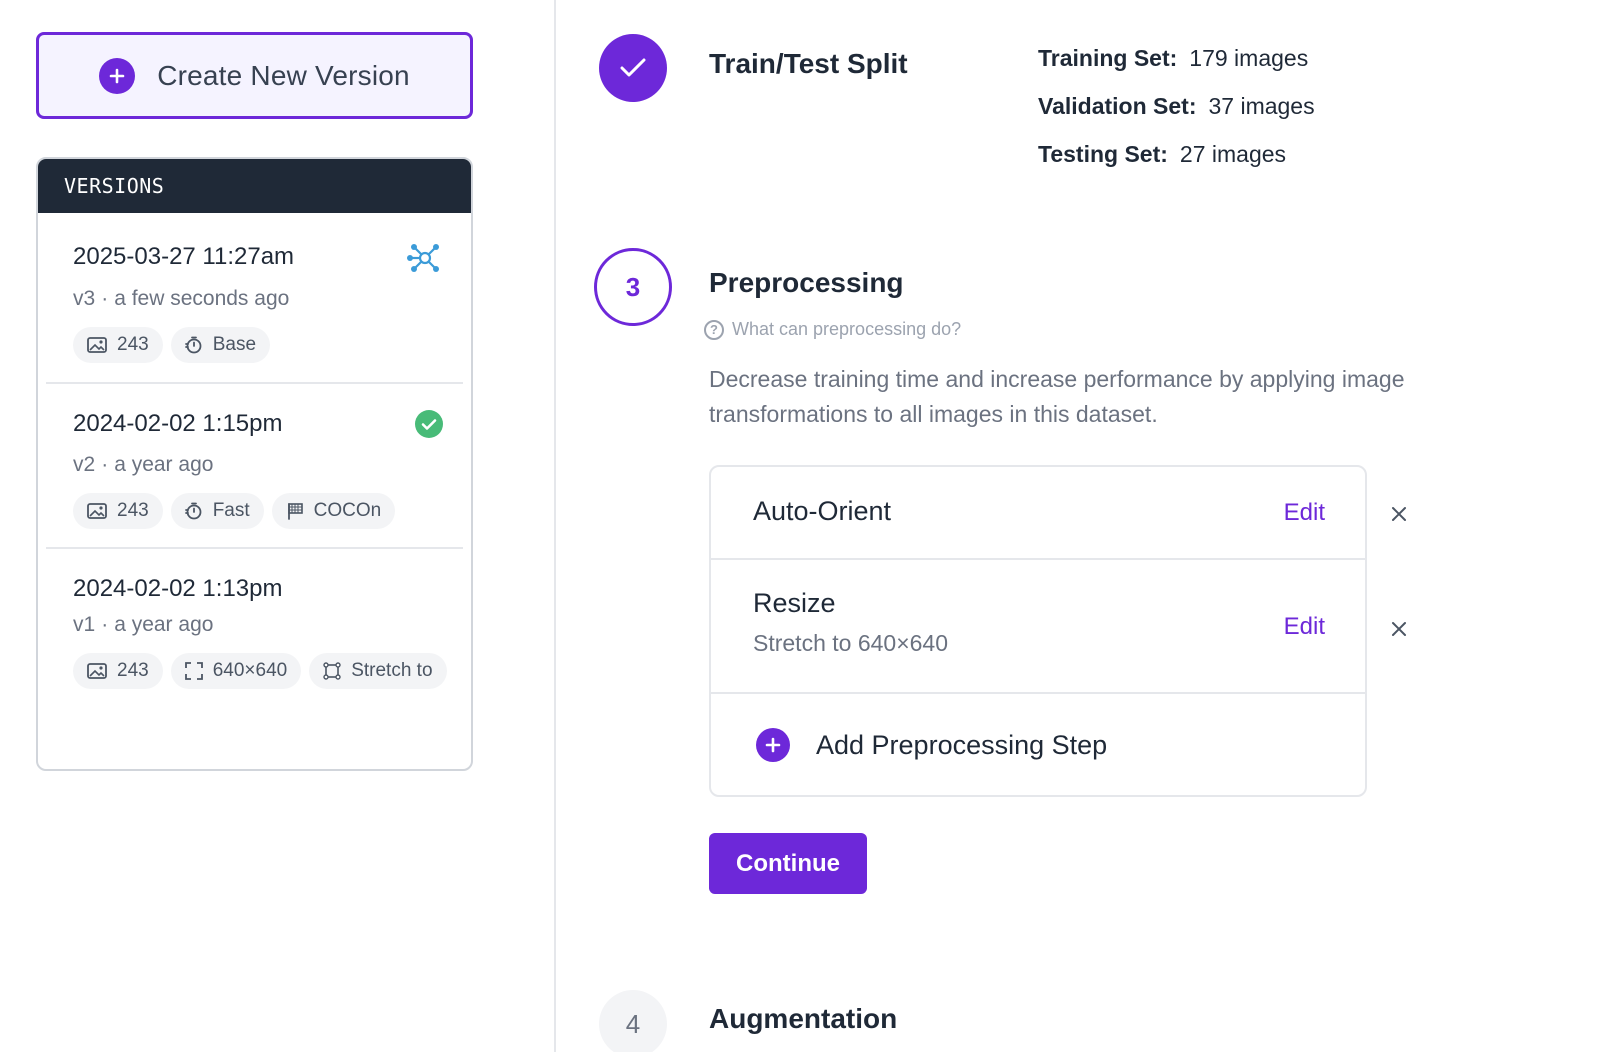 The image size is (1600, 1052). Describe the element at coordinates (378, 671) in the screenshot. I see `stretch-chip: Stretch to` at that location.